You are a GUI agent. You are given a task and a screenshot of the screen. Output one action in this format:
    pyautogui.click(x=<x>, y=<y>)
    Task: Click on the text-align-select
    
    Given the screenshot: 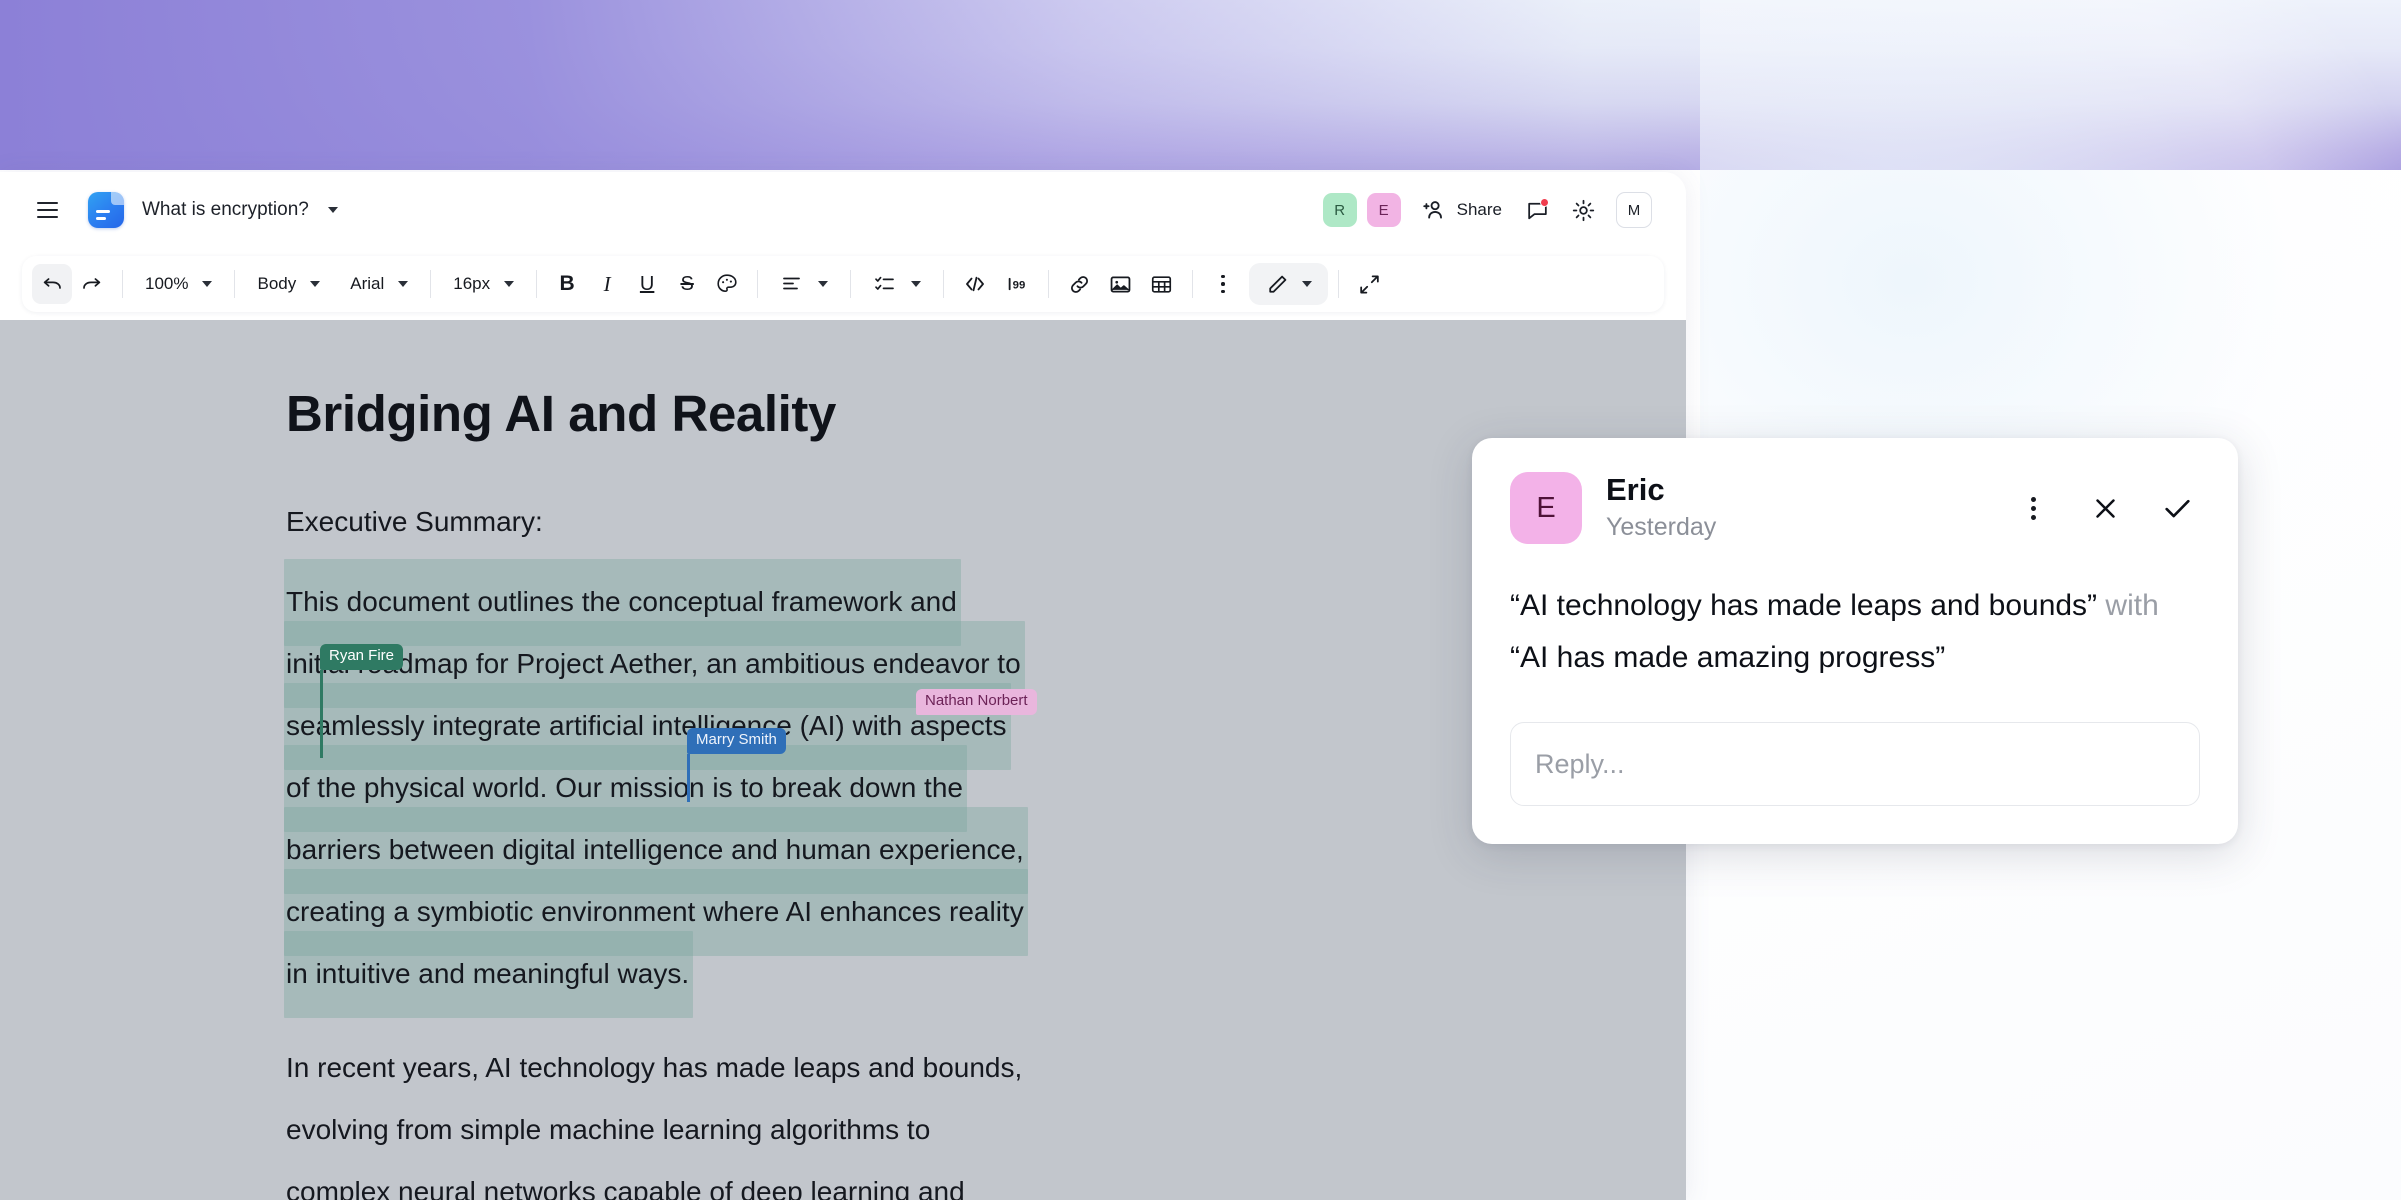 What is the action you would take?
    pyautogui.click(x=804, y=284)
    